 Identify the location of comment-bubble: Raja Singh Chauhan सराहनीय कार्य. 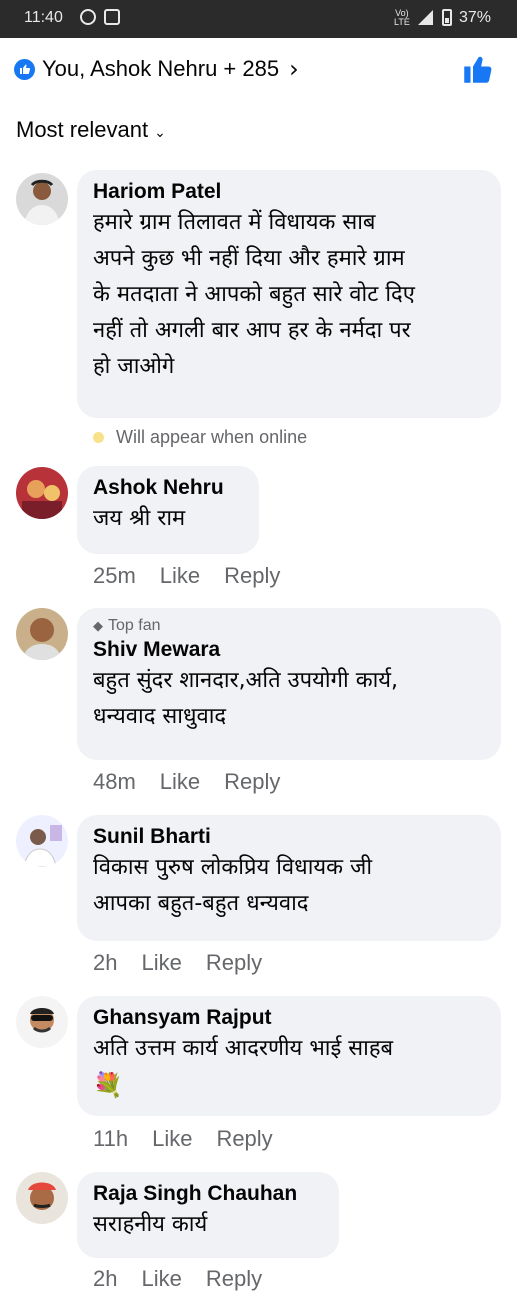
(208, 1215).